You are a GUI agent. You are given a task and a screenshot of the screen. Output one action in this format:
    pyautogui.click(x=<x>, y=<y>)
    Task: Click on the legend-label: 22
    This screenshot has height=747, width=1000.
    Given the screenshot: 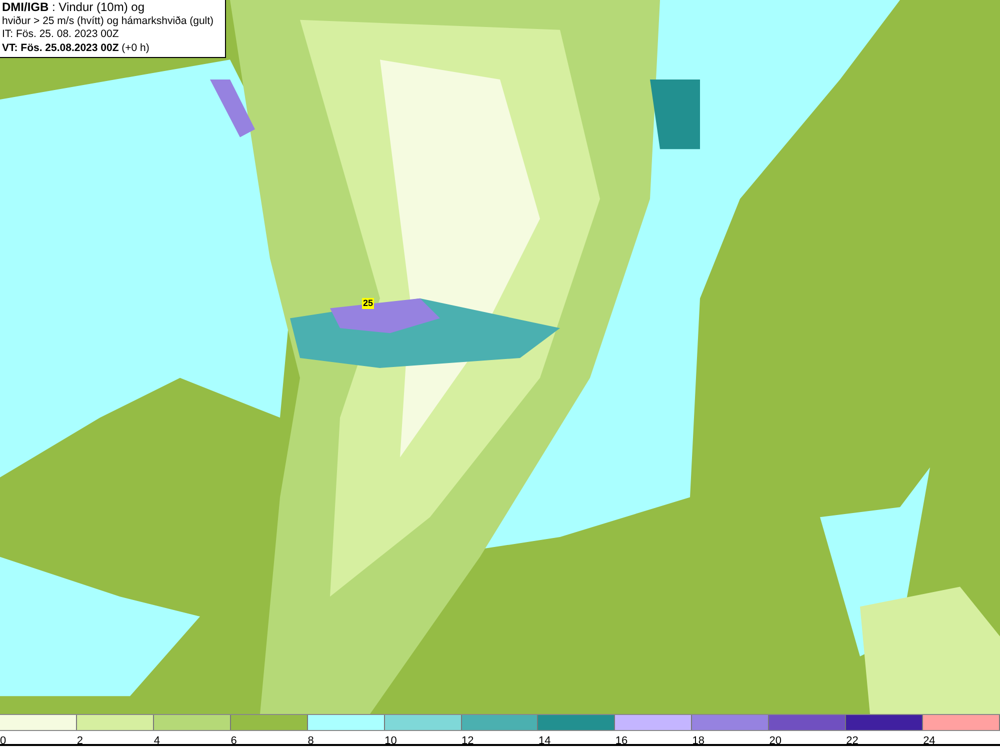 What is the action you would take?
    pyautogui.click(x=852, y=741)
    